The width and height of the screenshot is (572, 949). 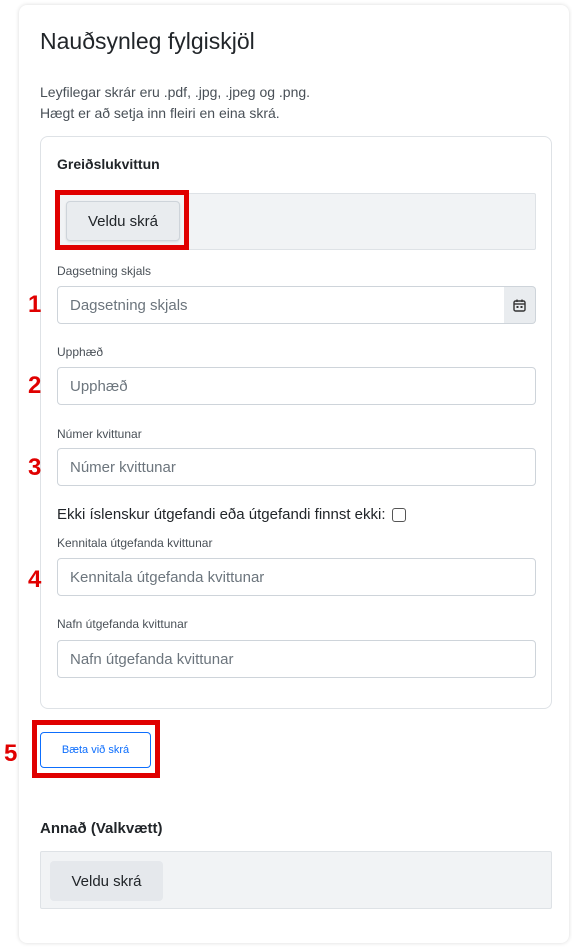 What do you see at coordinates (122, 624) in the screenshot?
I see `issuer-name-label: Nafn útgefanda kvittunar` at bounding box center [122, 624].